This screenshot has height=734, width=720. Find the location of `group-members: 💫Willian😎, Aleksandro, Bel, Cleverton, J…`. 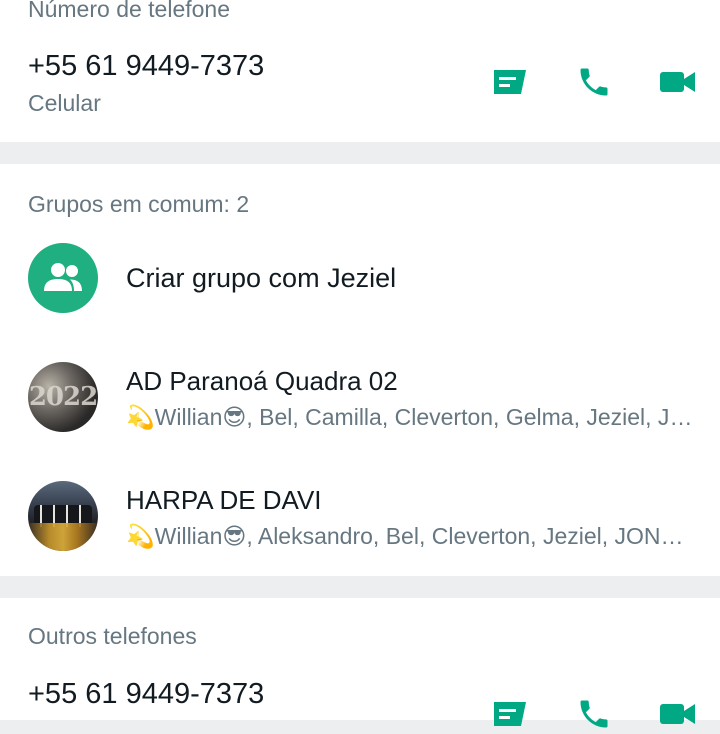

group-members: 💫Willian😎, Aleksandro, Bel, Cleverton, J… is located at coordinates (411, 536).